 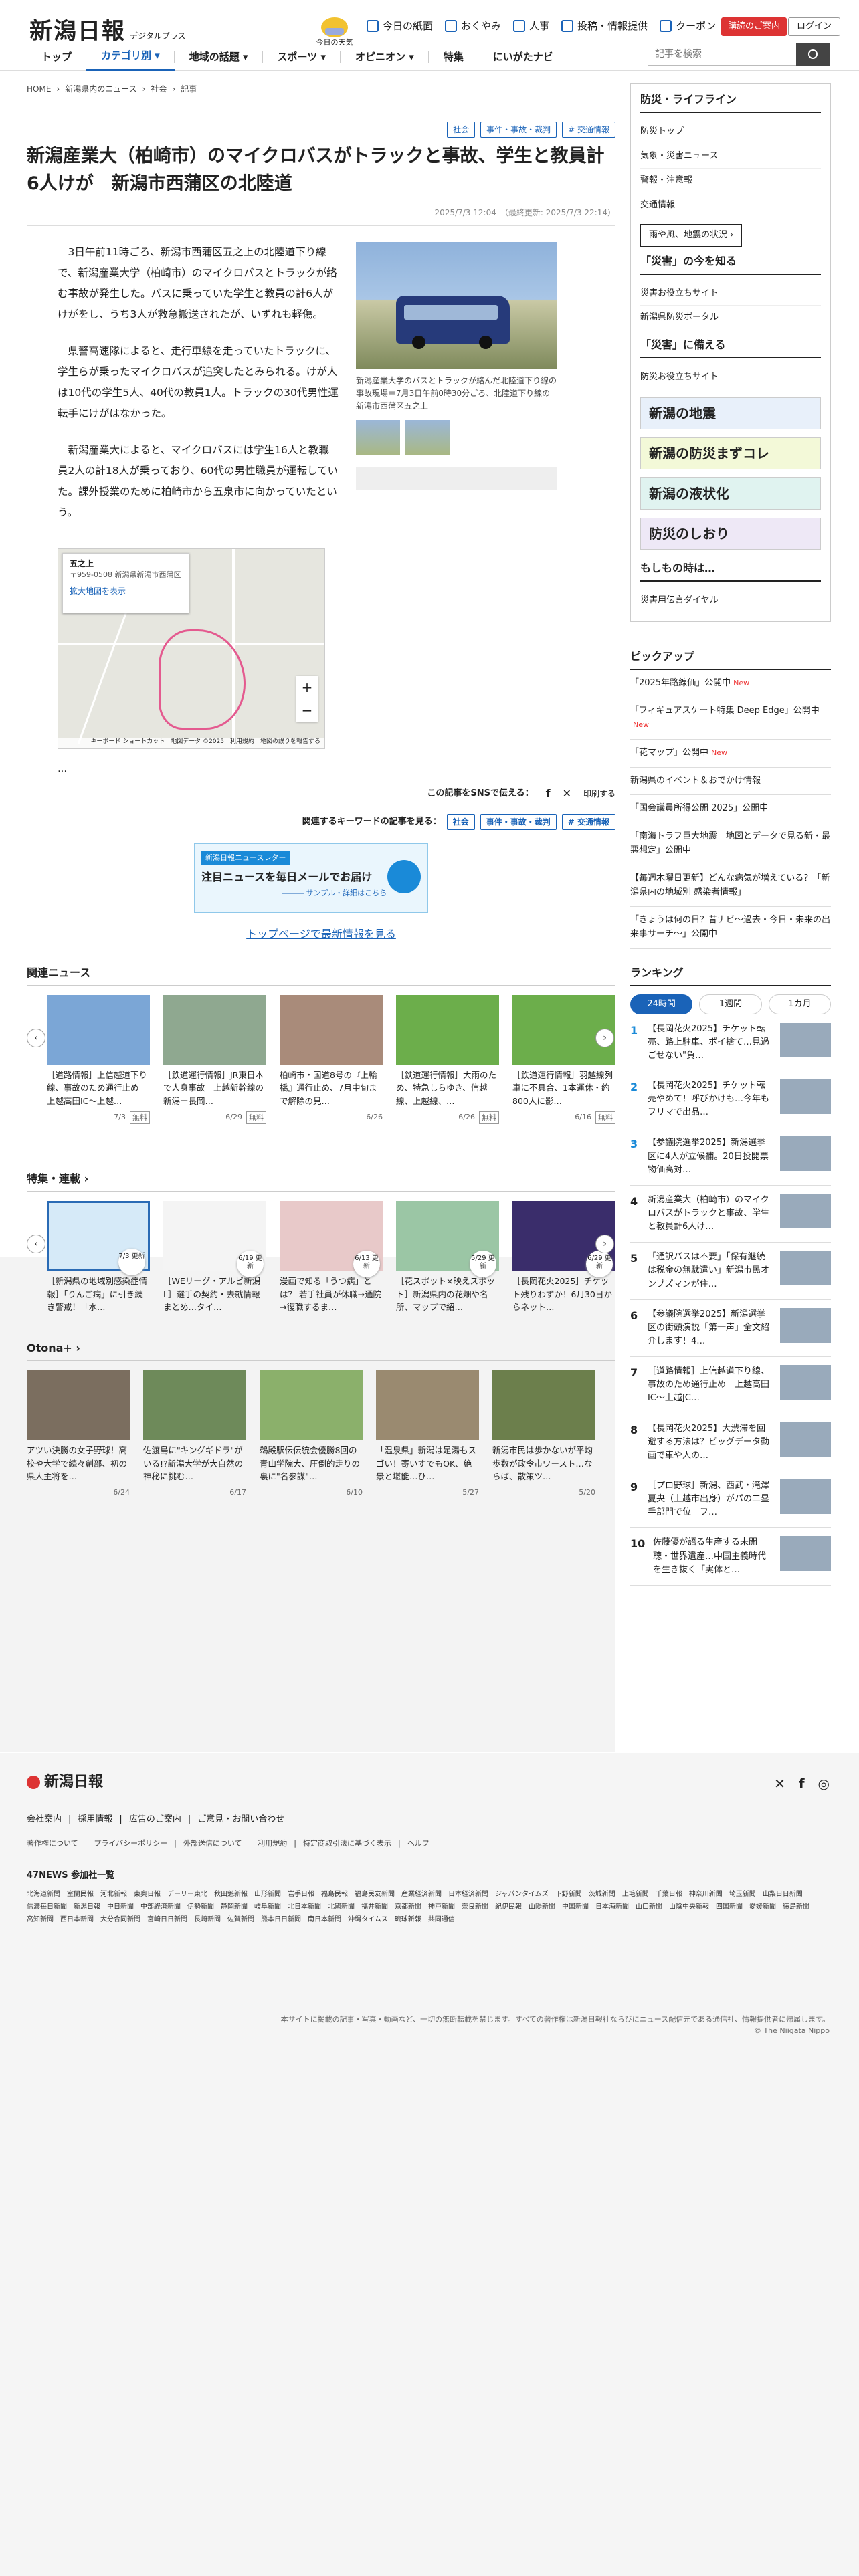 I want to click on partner-paper-link: 山口新聞, so click(x=649, y=1907).